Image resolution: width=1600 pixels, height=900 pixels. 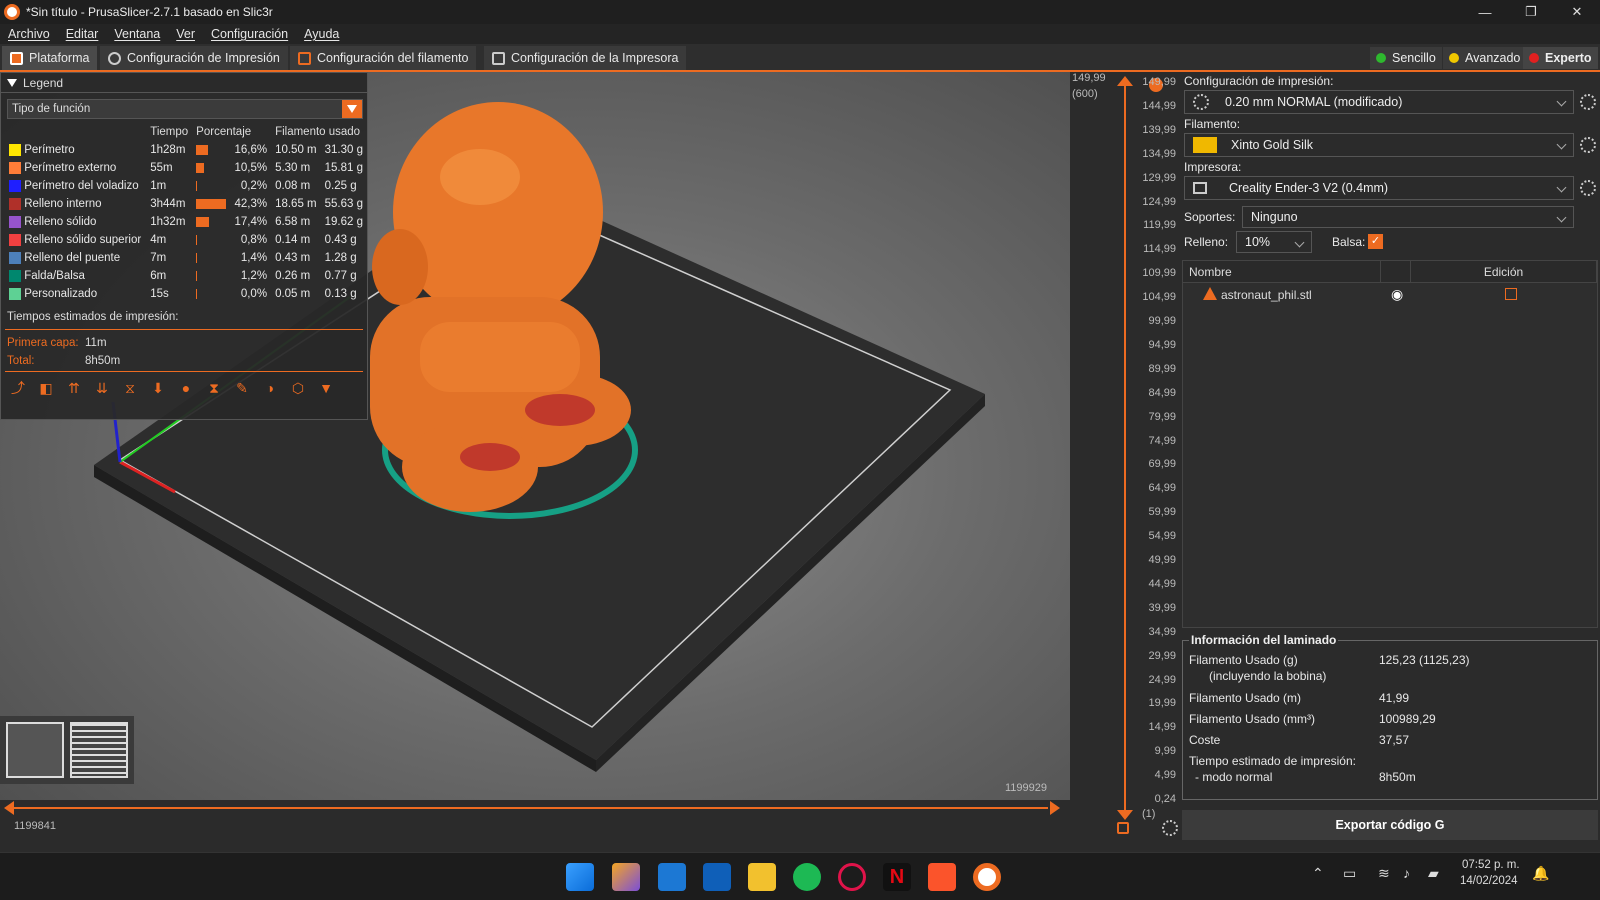 What do you see at coordinates (1408, 217) in the screenshot?
I see `supports-select: Ninguno` at bounding box center [1408, 217].